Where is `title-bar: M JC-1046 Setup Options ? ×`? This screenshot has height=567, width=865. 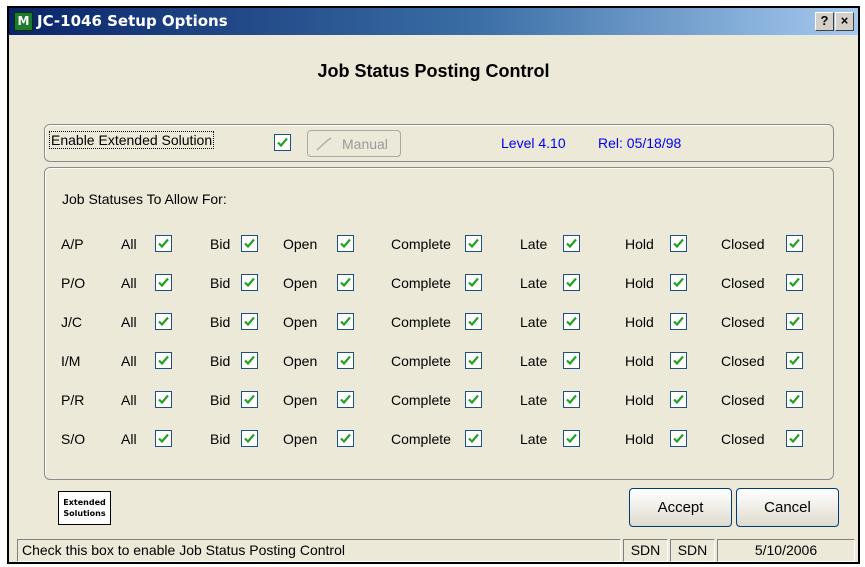 title-bar: M JC-1046 Setup Options ? × is located at coordinates (433, 21).